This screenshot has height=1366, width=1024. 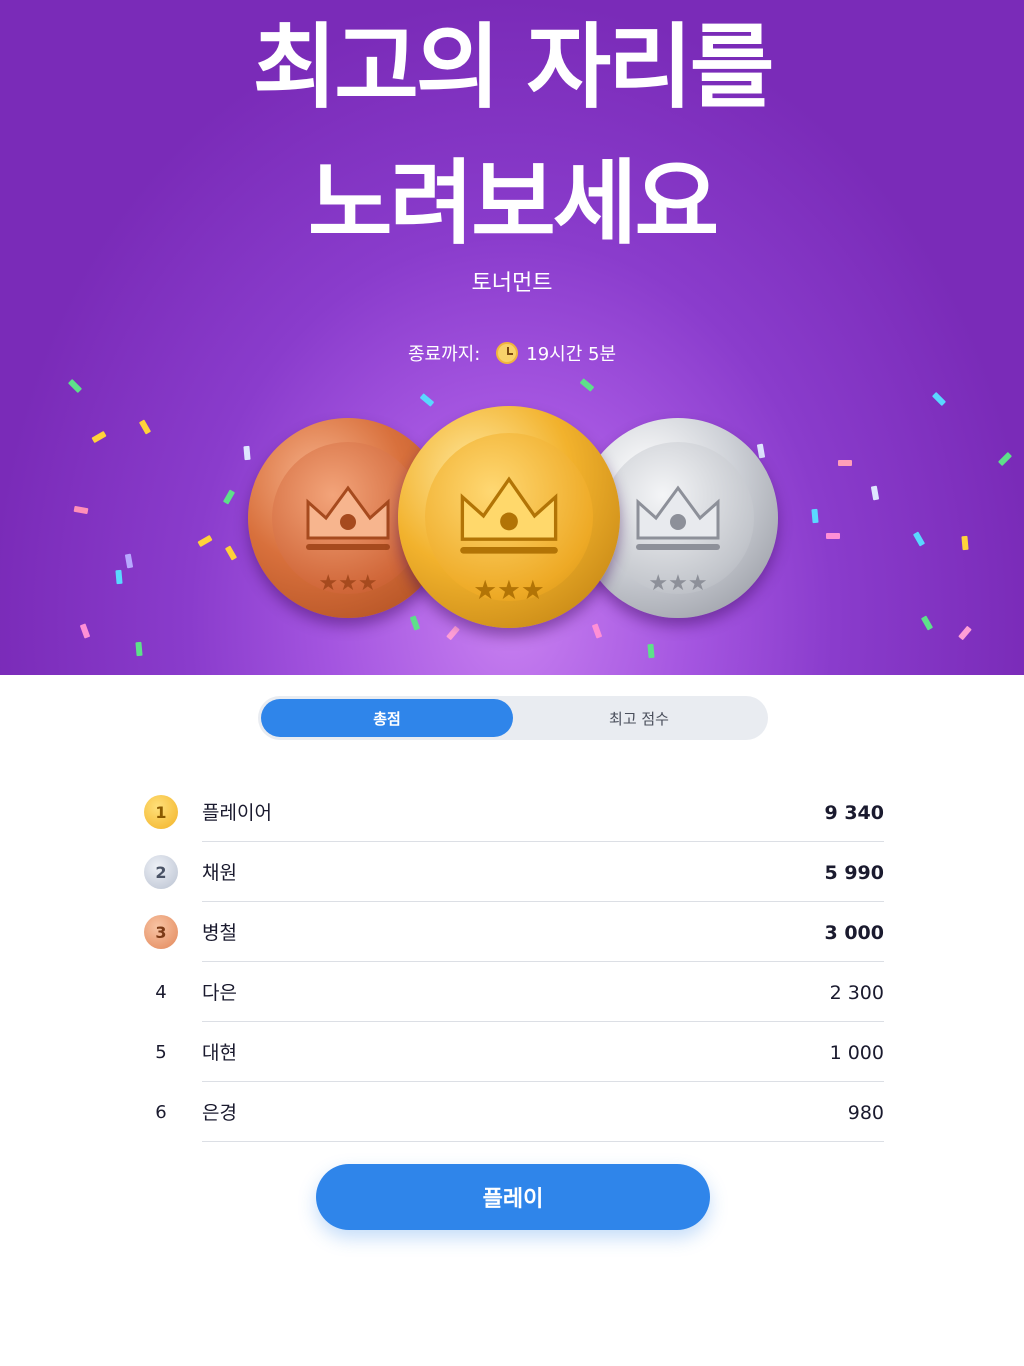 What do you see at coordinates (509, 541) in the screenshot?
I see `crown-icon: ★★★` at bounding box center [509, 541].